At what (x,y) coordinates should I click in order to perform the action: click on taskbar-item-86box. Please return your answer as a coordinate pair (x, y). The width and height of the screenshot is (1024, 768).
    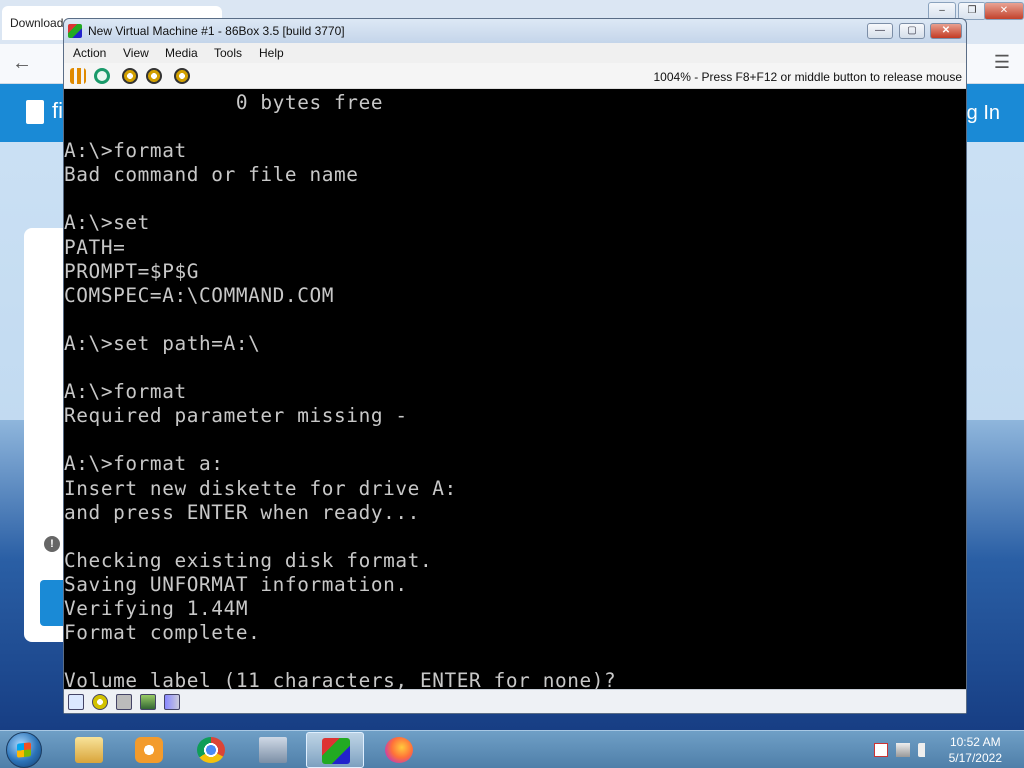
    Looking at the image, I should click on (335, 750).